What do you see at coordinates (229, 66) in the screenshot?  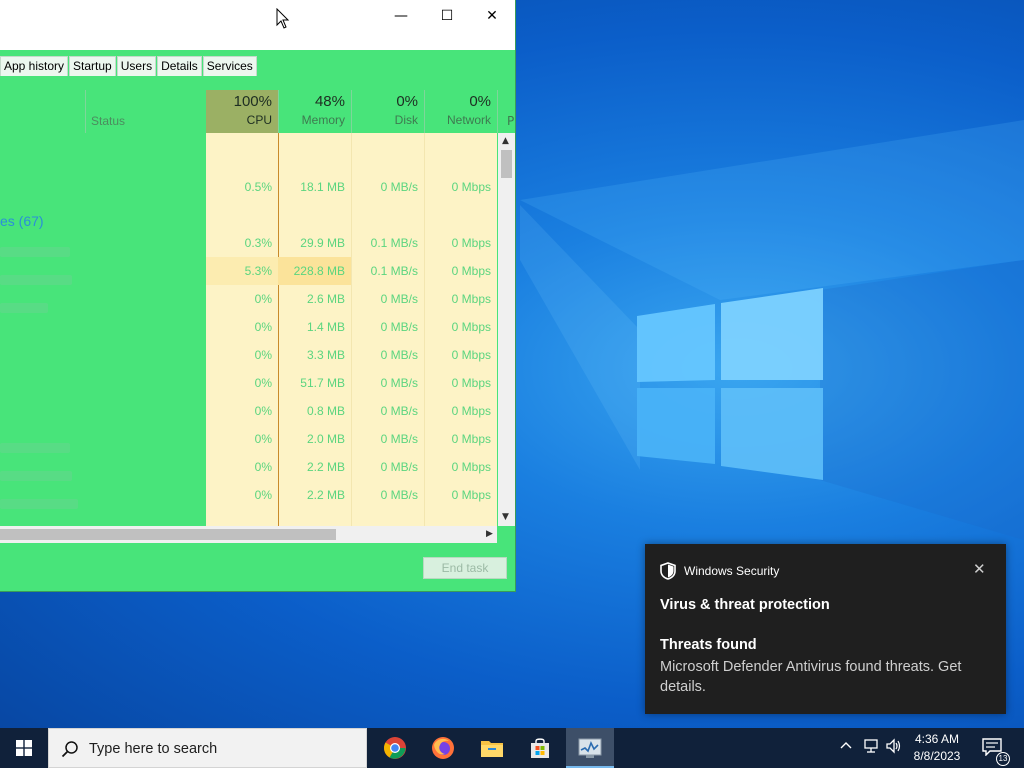 I see `tab-services: Services` at bounding box center [229, 66].